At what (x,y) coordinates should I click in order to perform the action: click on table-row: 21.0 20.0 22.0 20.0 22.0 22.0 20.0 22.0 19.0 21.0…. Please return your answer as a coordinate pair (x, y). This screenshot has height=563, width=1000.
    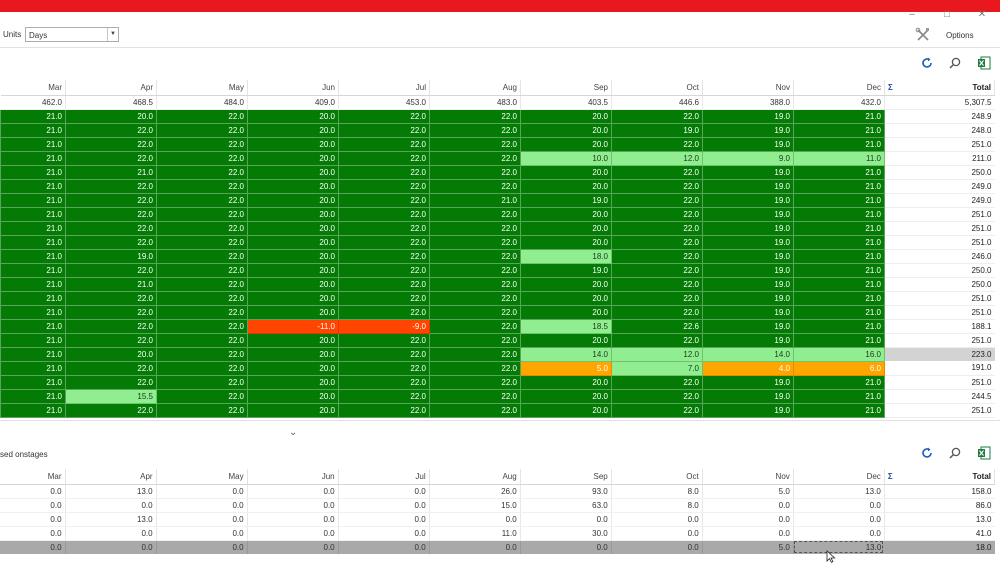
    Looking at the image, I should click on (497, 116).